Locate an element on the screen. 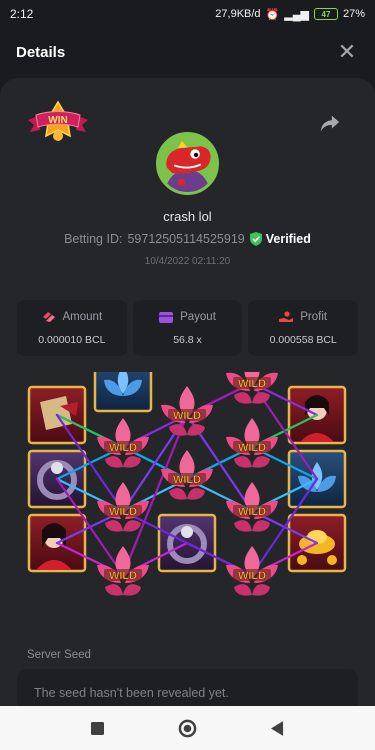 This screenshot has width=375, height=750. stat-payout: Payout 56.8 x is located at coordinates (187, 328).